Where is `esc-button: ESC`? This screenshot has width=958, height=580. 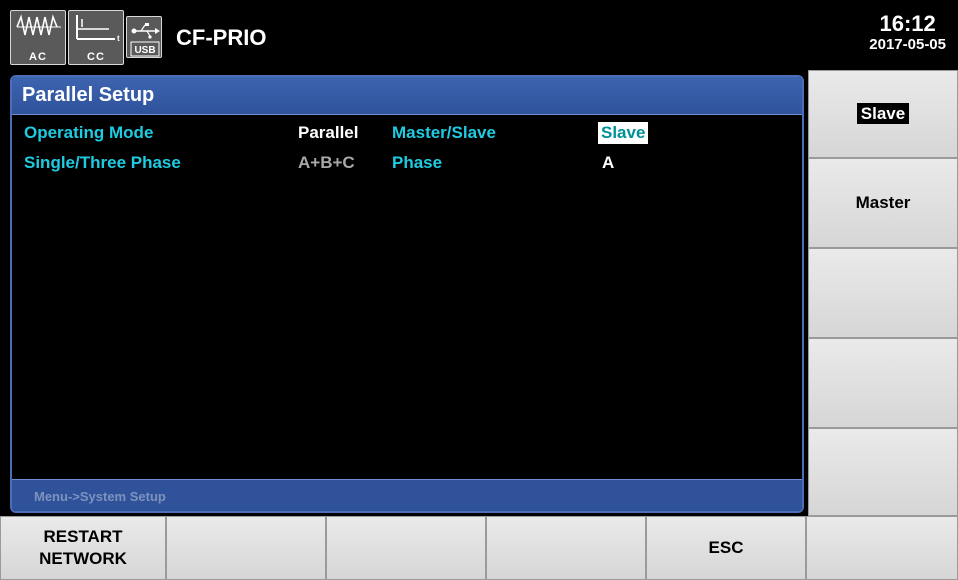
esc-button: ESC is located at coordinates (726, 548).